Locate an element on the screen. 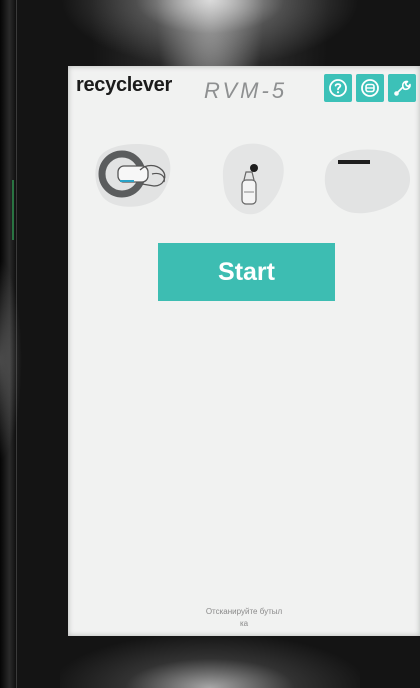 Image resolution: width=420 pixels, height=688 pixels. top-reflection is located at coordinates (210, 34).